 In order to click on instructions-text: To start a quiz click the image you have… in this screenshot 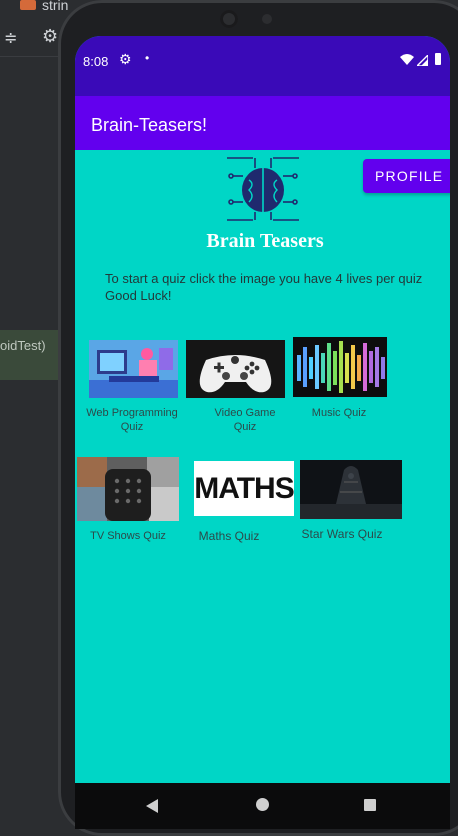, I will do `click(264, 287)`.